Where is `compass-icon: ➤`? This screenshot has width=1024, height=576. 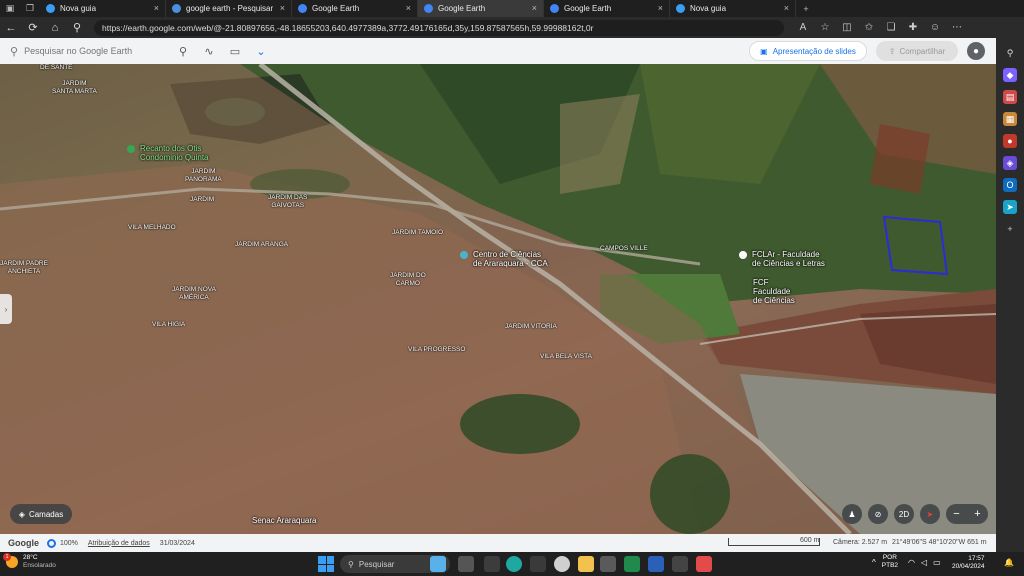 compass-icon: ➤ is located at coordinates (930, 514).